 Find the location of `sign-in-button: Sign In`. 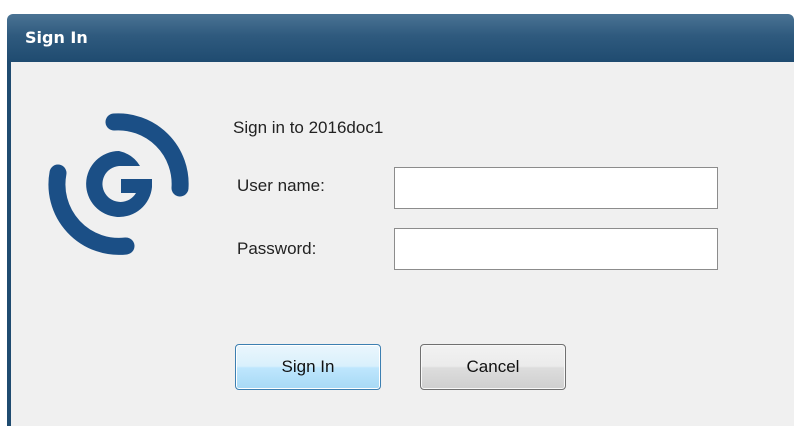

sign-in-button: Sign In is located at coordinates (308, 367).